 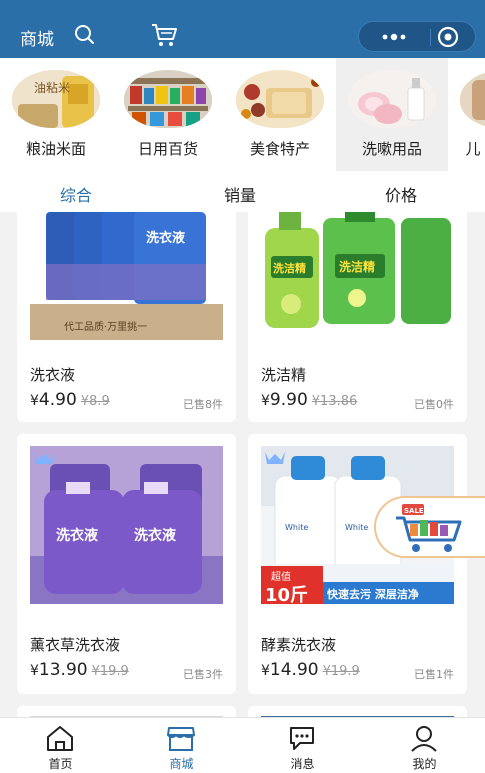 What do you see at coordinates (414, 511) in the screenshot?
I see `svg-text: SALE` at bounding box center [414, 511].